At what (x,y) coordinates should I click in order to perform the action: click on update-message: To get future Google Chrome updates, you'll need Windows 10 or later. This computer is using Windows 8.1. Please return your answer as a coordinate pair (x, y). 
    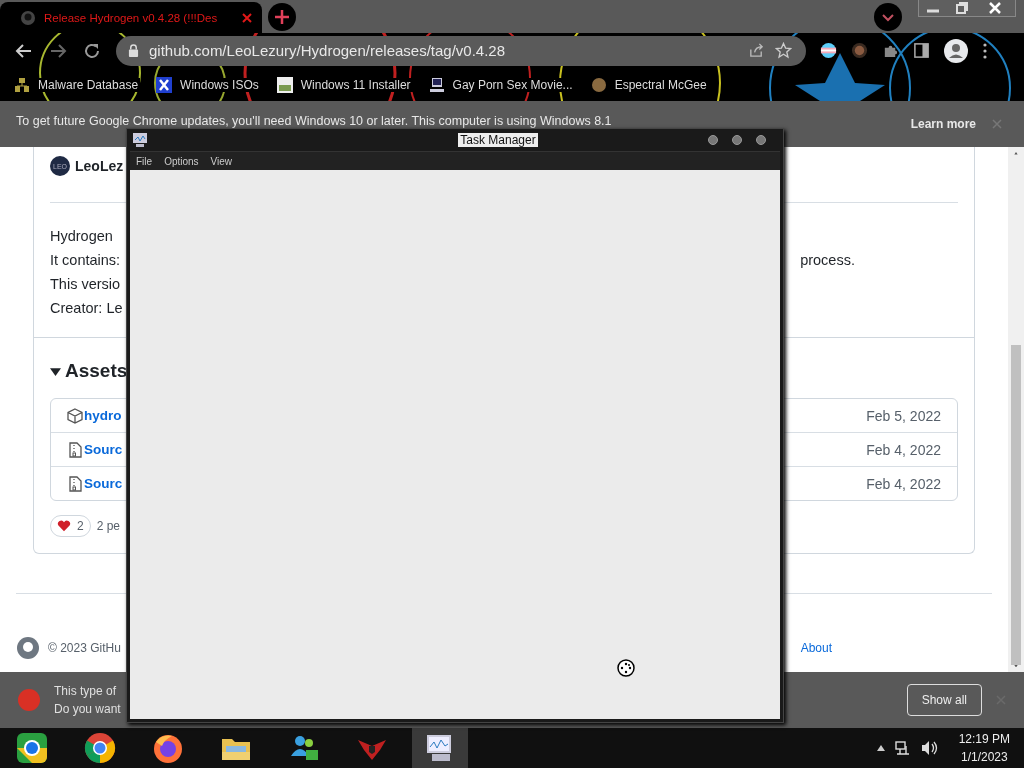
    Looking at the image, I should click on (314, 121).